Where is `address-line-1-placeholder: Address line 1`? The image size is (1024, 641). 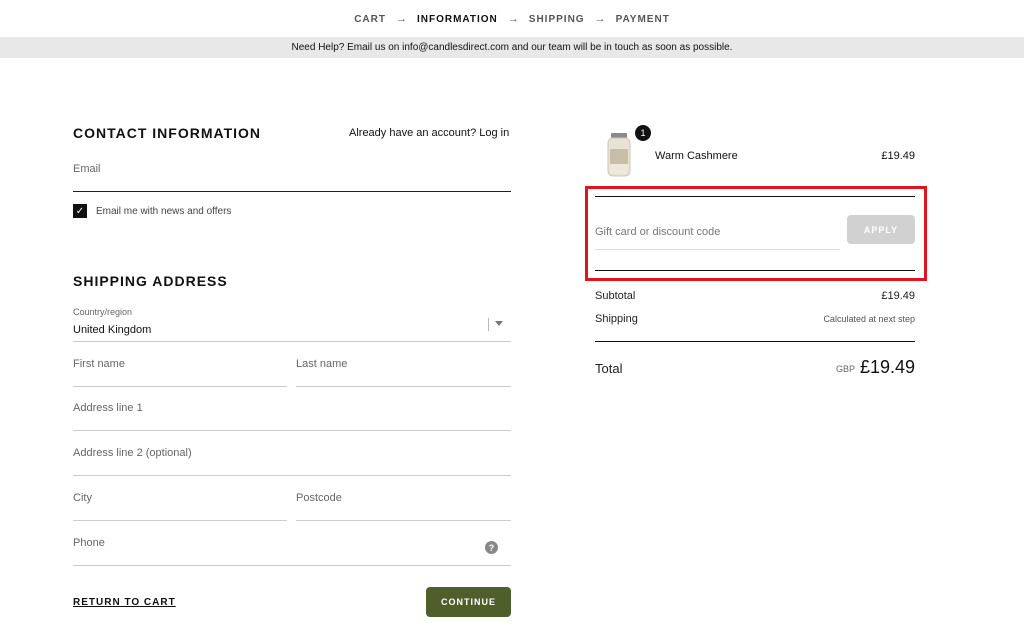
address-line-1-placeholder: Address line 1 is located at coordinates (108, 408).